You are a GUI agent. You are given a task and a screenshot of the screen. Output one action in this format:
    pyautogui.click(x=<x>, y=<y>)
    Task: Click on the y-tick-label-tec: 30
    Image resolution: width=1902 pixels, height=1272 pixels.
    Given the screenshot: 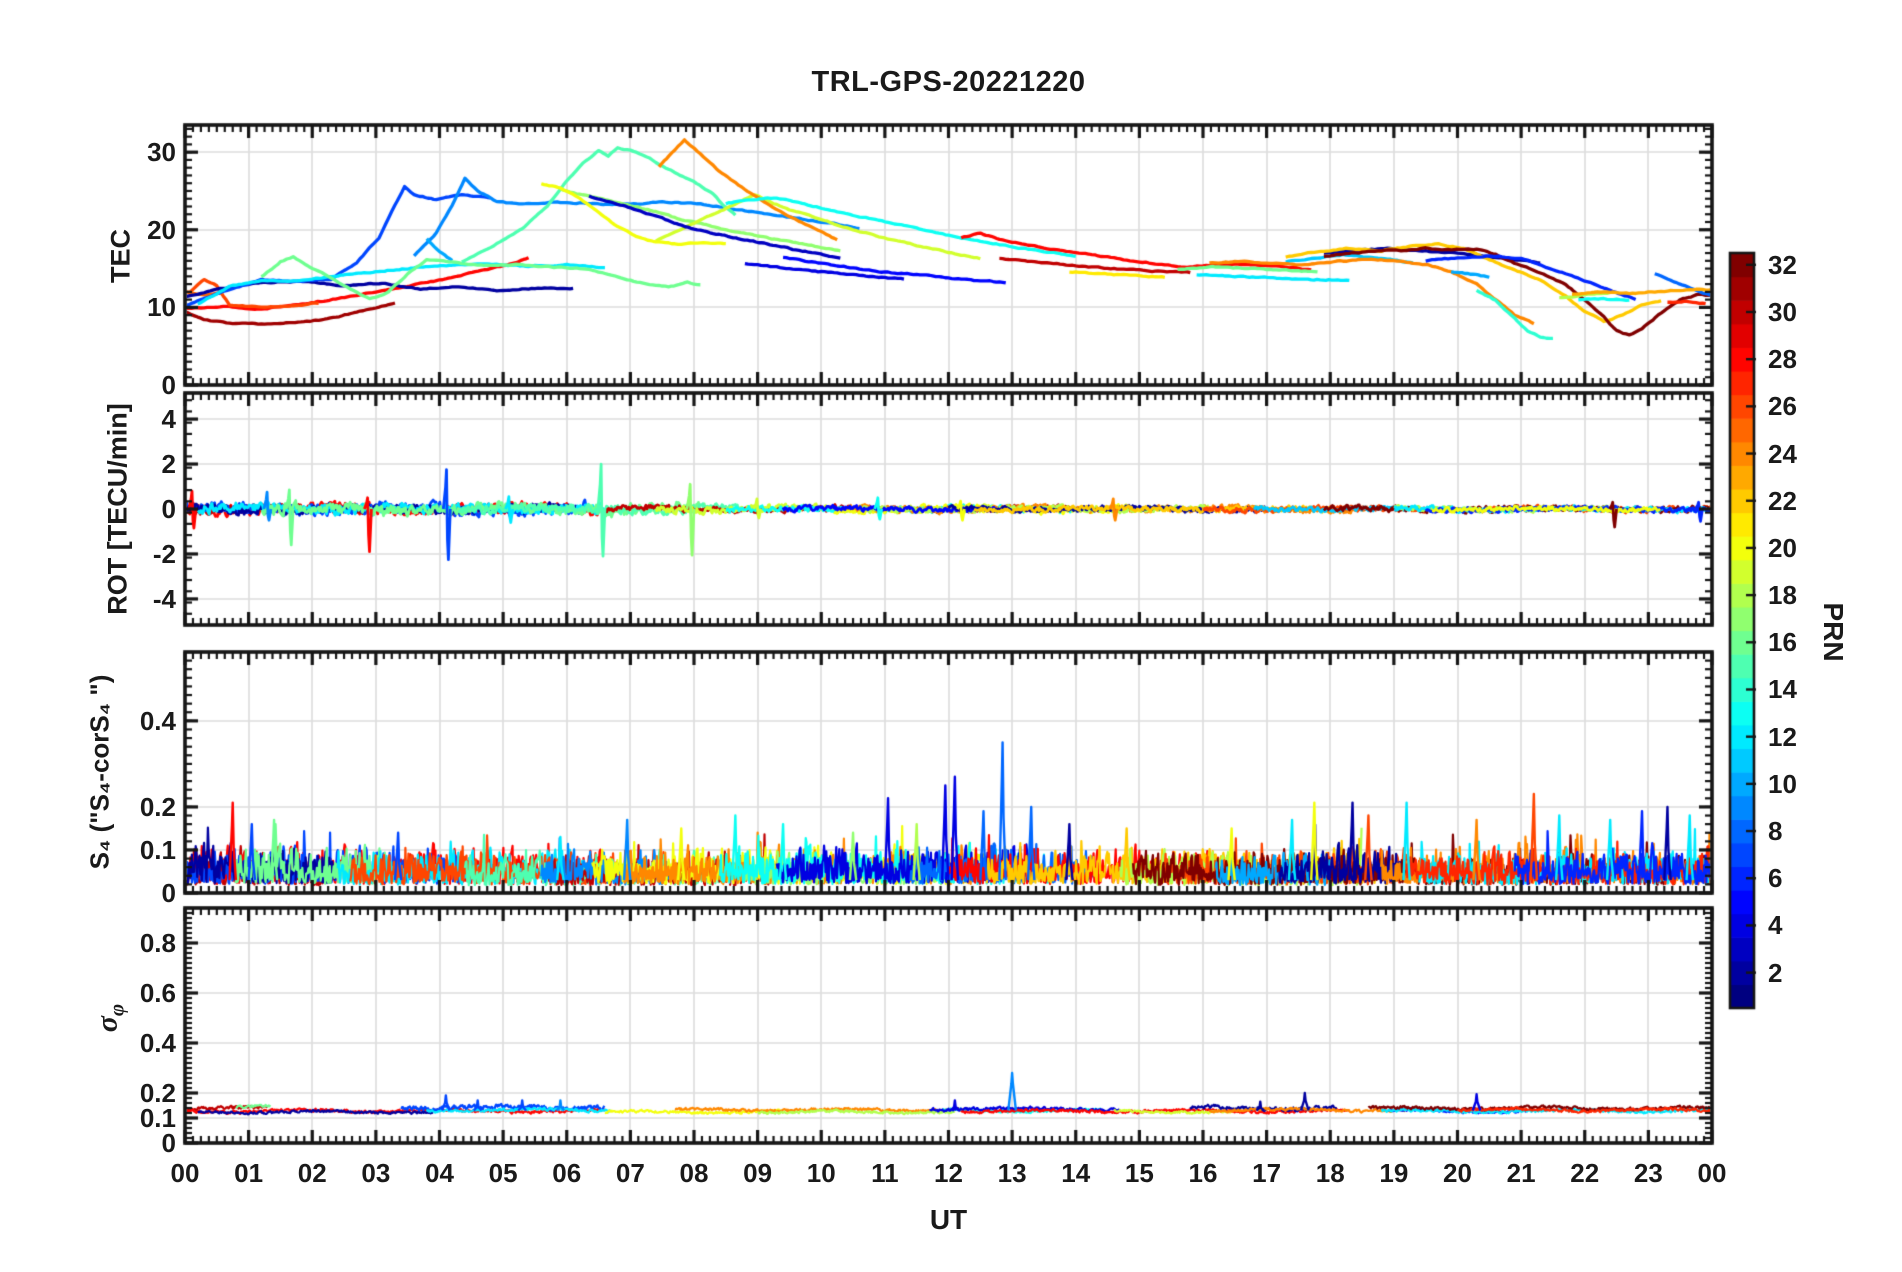 What is the action you would take?
    pyautogui.click(x=161, y=152)
    